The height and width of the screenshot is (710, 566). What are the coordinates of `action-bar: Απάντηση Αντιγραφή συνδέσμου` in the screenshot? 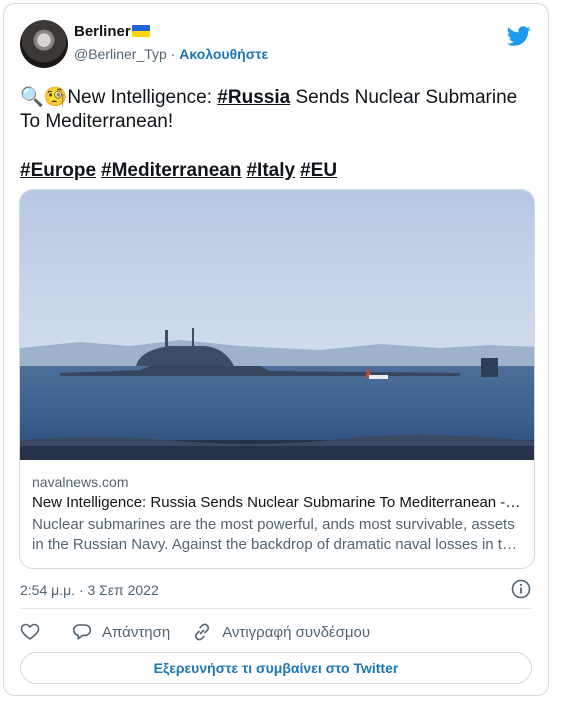 It's located at (206, 632).